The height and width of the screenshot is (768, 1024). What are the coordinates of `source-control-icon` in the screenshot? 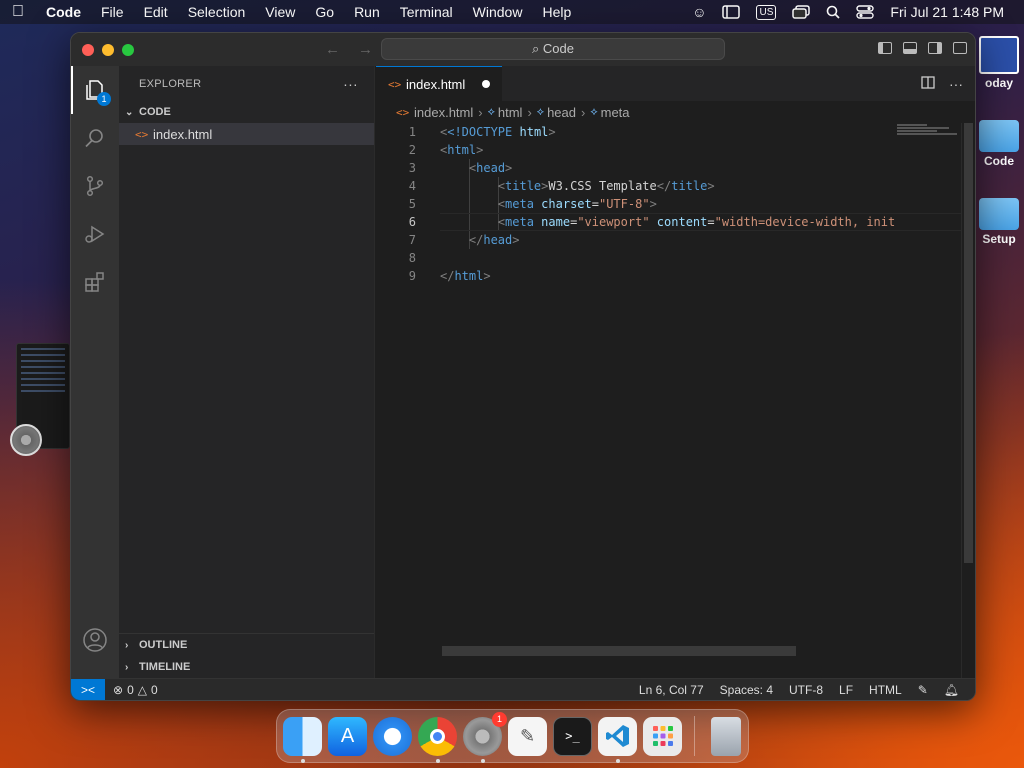 It's located at (95, 186).